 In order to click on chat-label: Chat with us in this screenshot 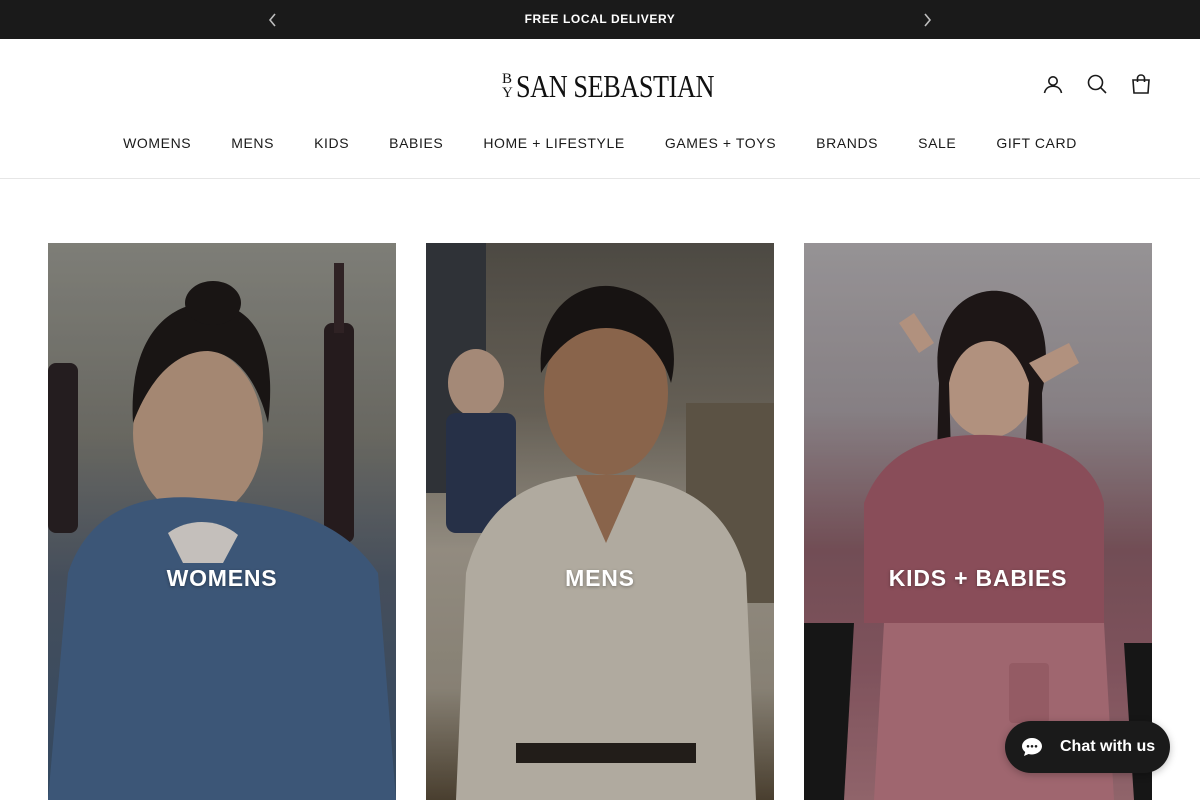, I will do `click(1108, 746)`.